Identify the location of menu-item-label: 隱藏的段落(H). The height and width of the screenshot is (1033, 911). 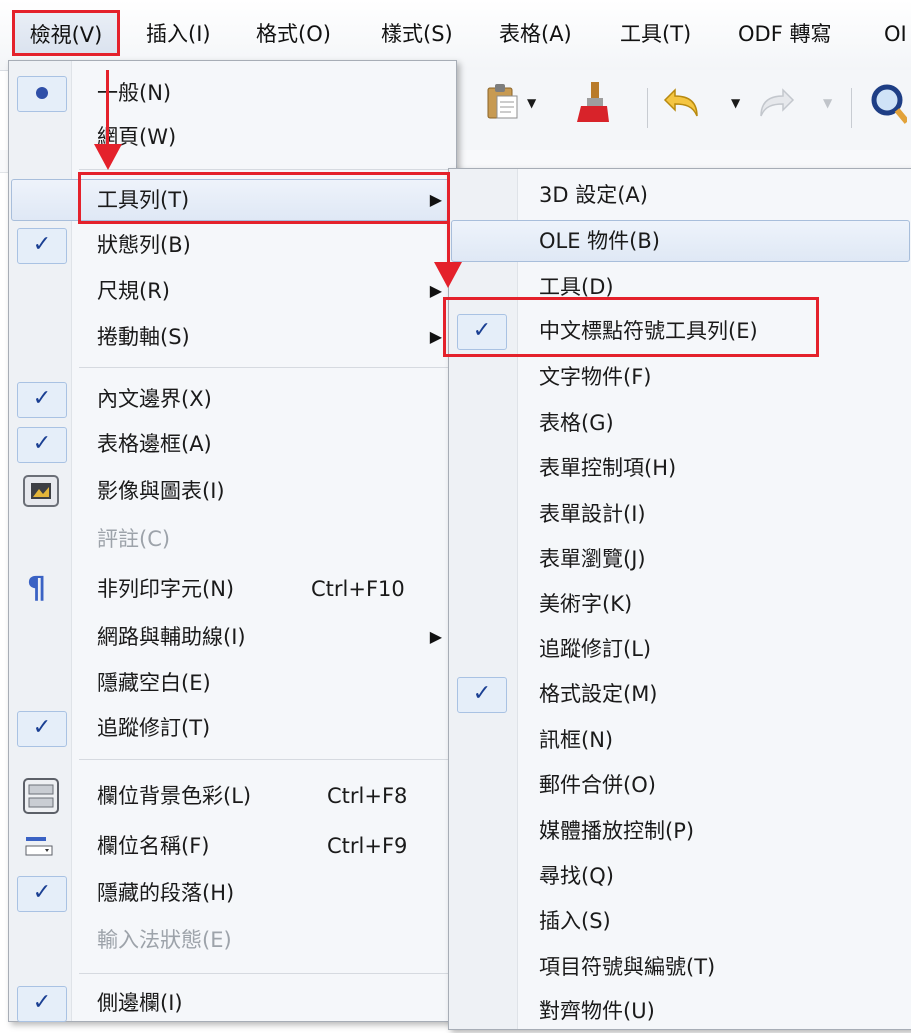
(166, 893).